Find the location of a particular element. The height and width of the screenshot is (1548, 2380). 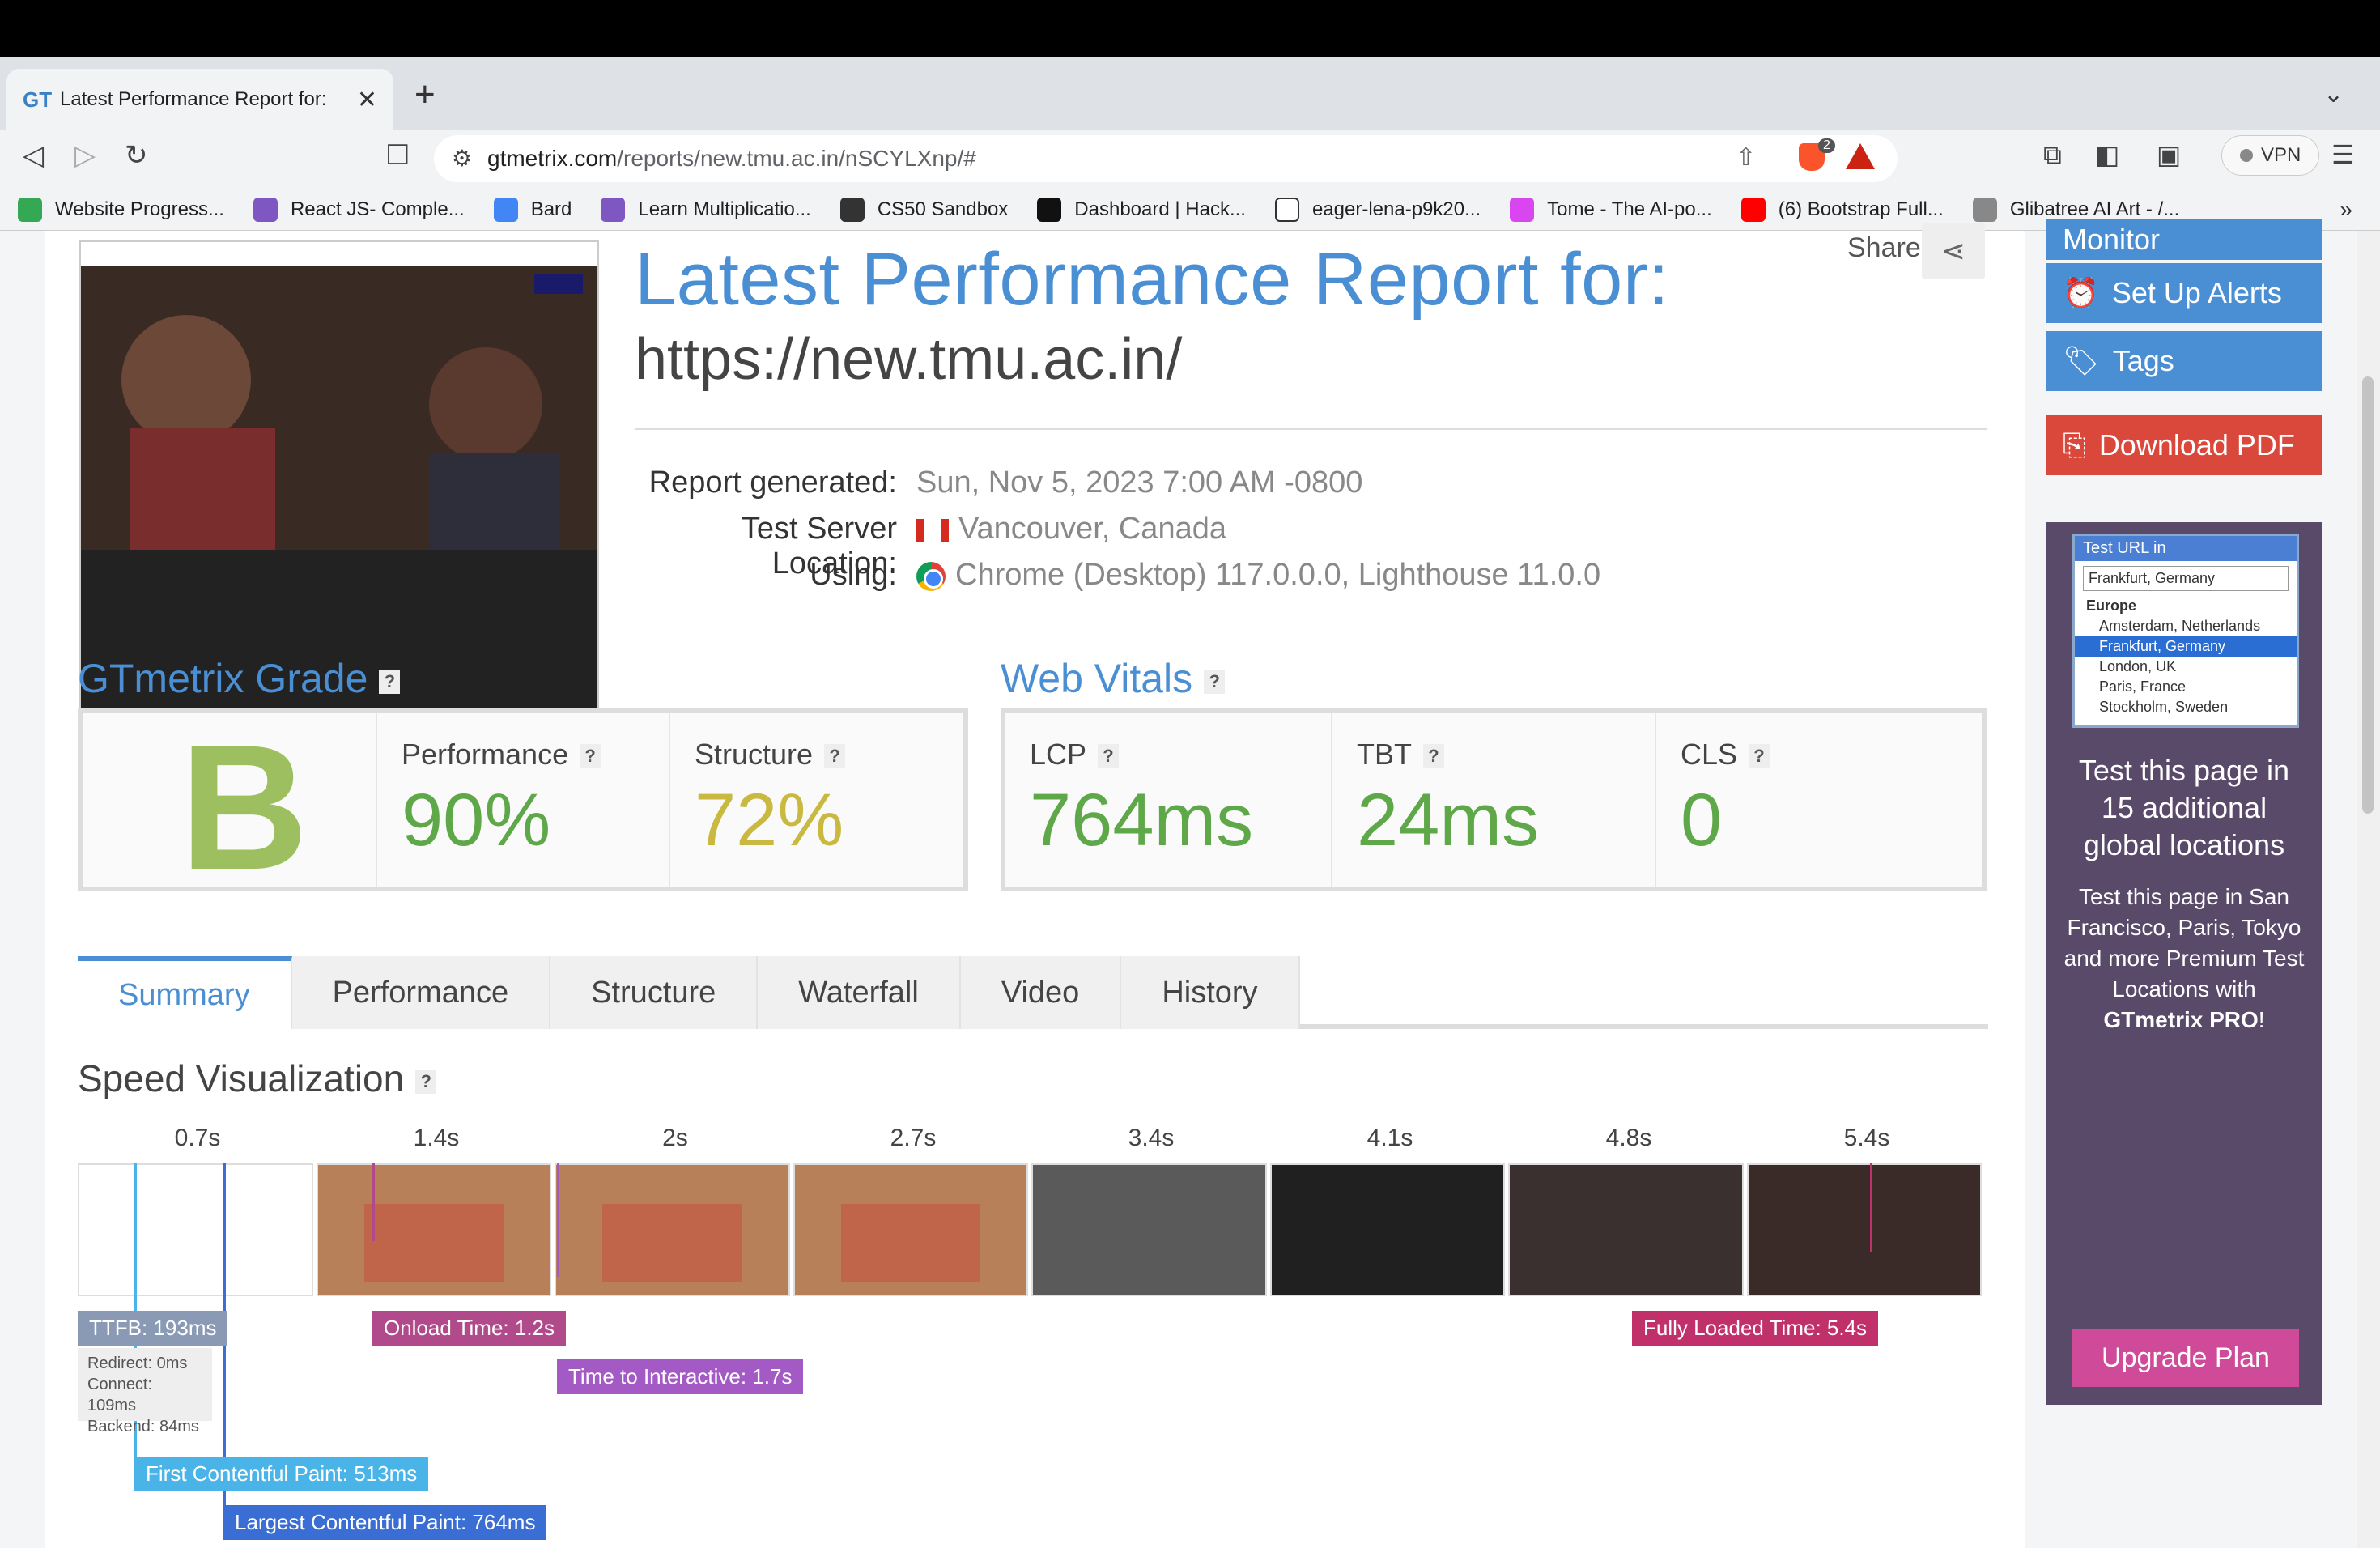

scrollbar-thumb is located at coordinates (2368, 595).